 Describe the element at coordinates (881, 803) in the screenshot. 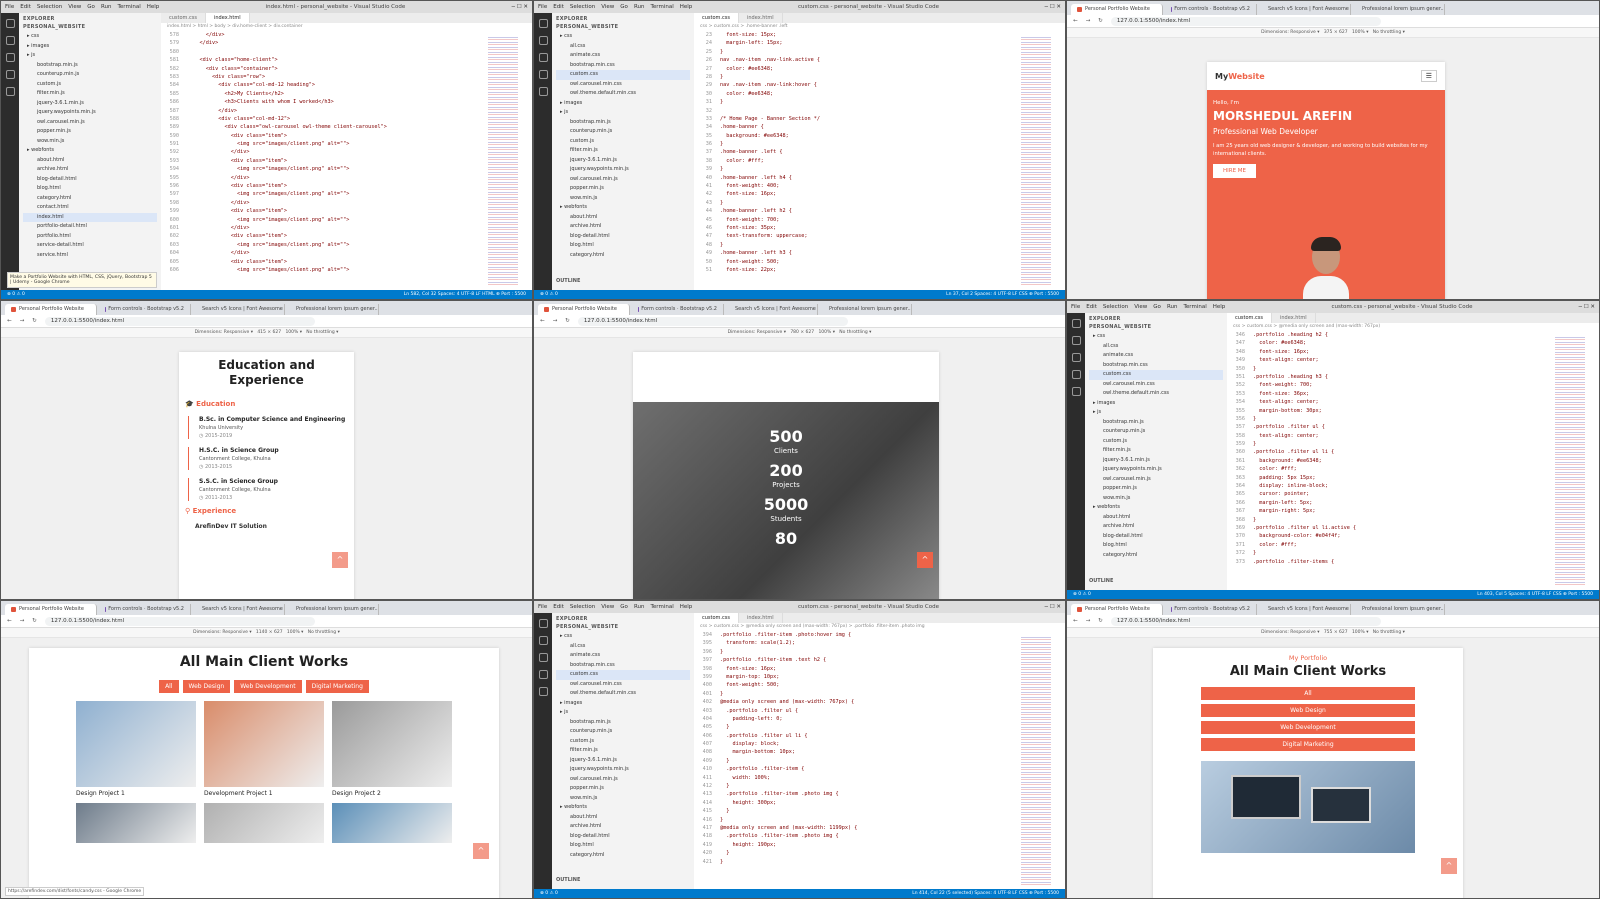

I see `code-line: 414 height: 300px;` at that location.